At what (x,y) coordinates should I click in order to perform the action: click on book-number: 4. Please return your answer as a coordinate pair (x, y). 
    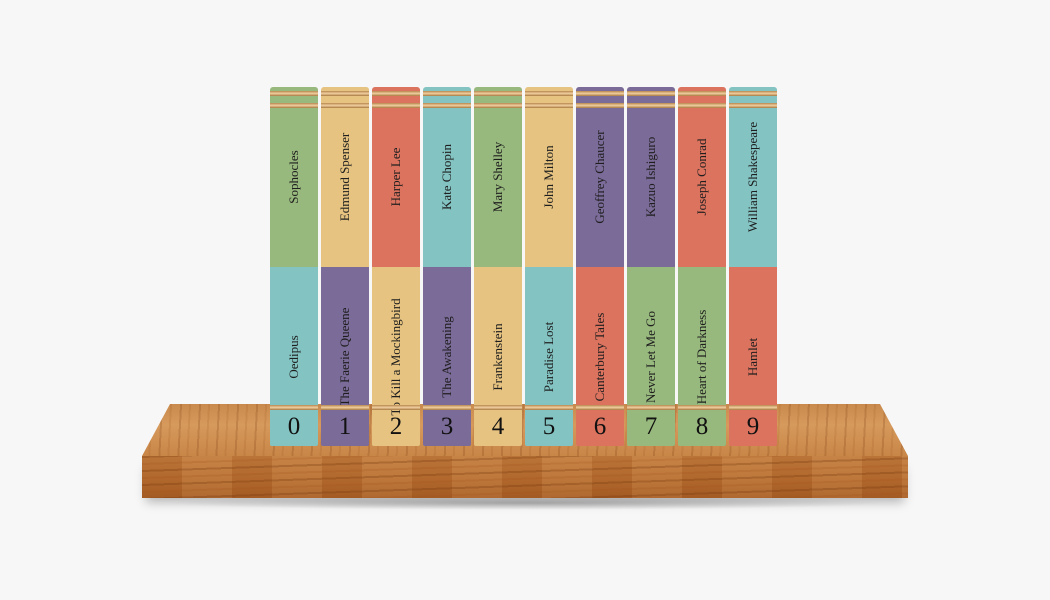
    Looking at the image, I should click on (498, 426).